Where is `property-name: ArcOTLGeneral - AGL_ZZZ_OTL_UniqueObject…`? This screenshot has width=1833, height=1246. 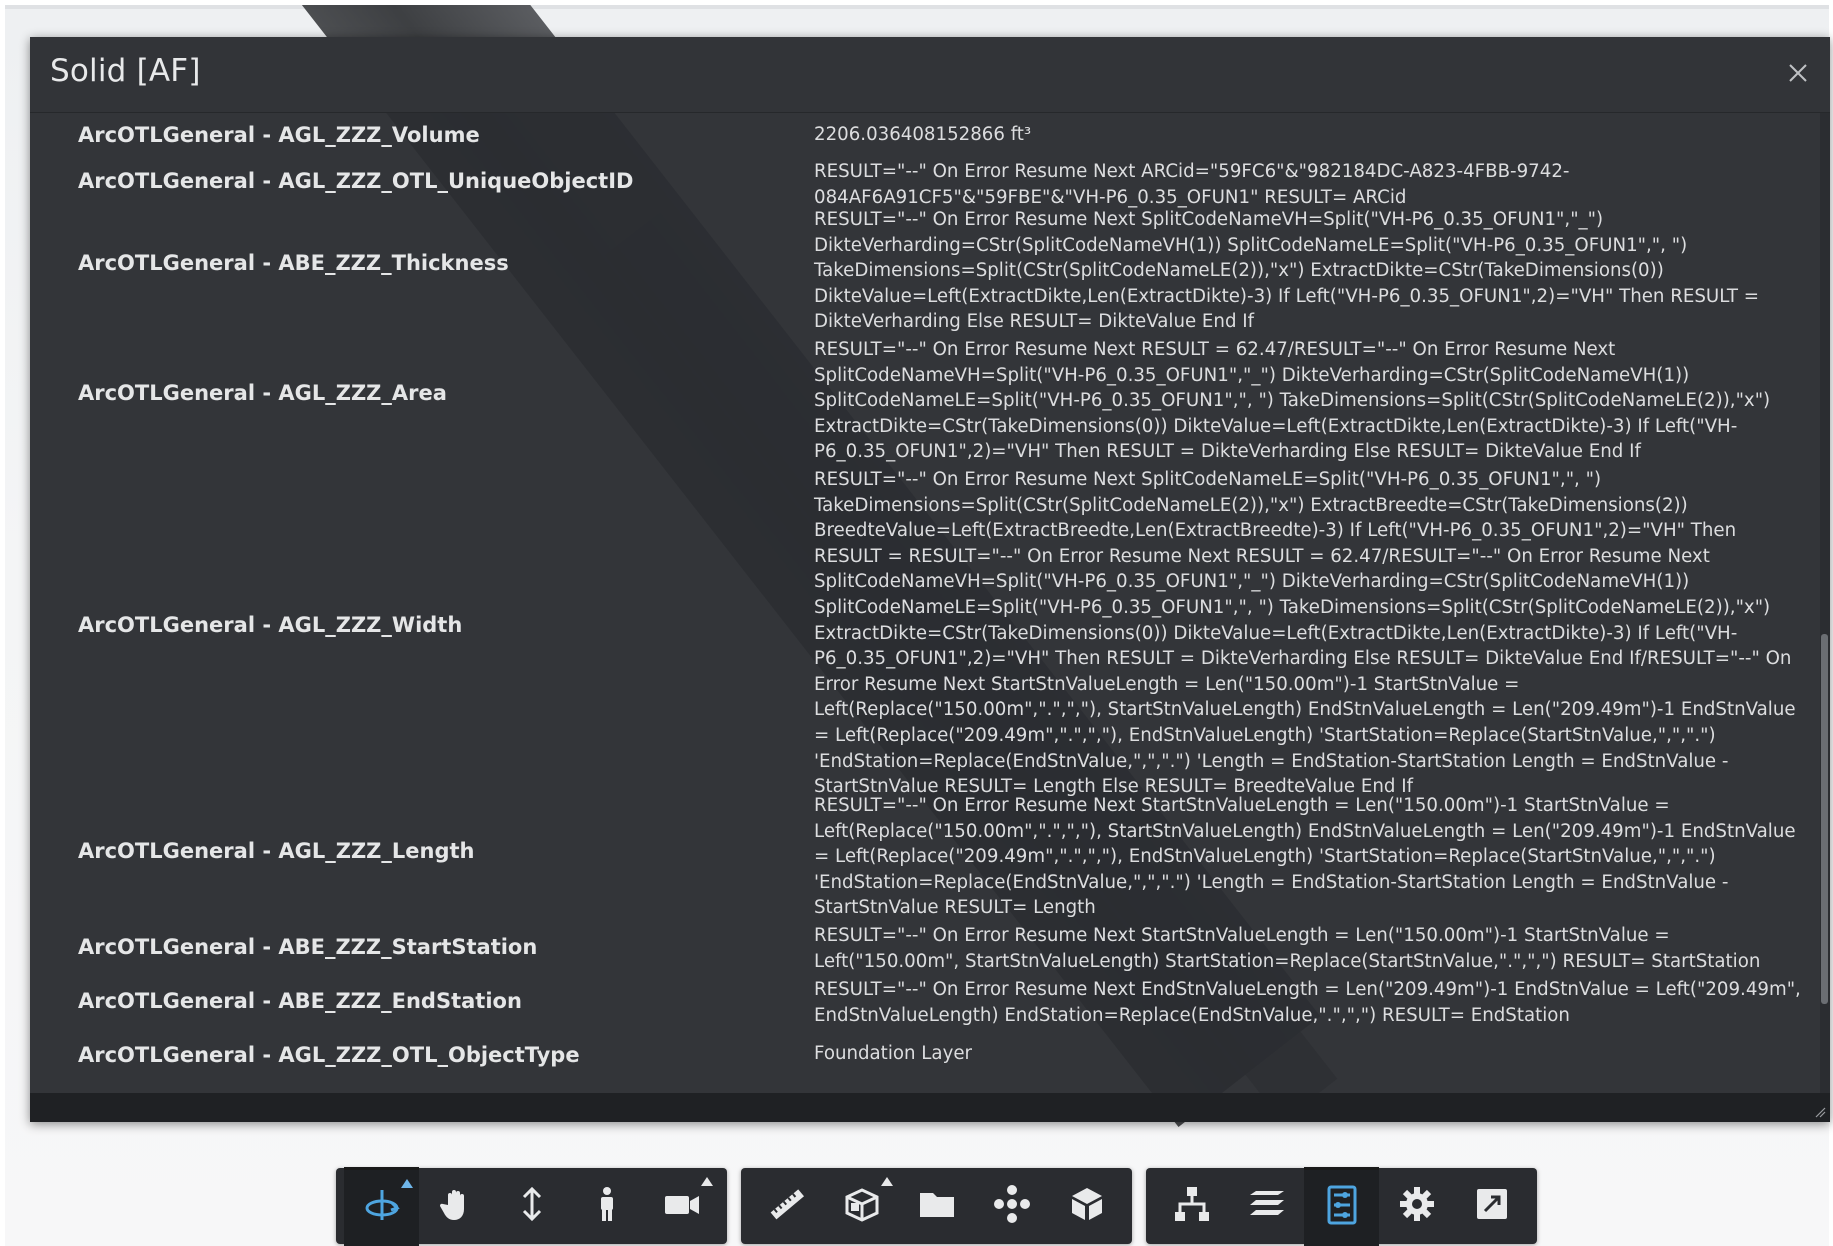
property-name: ArcOTLGeneral - AGL_ZZZ_OTL_UniqueObject… is located at coordinates (356, 181).